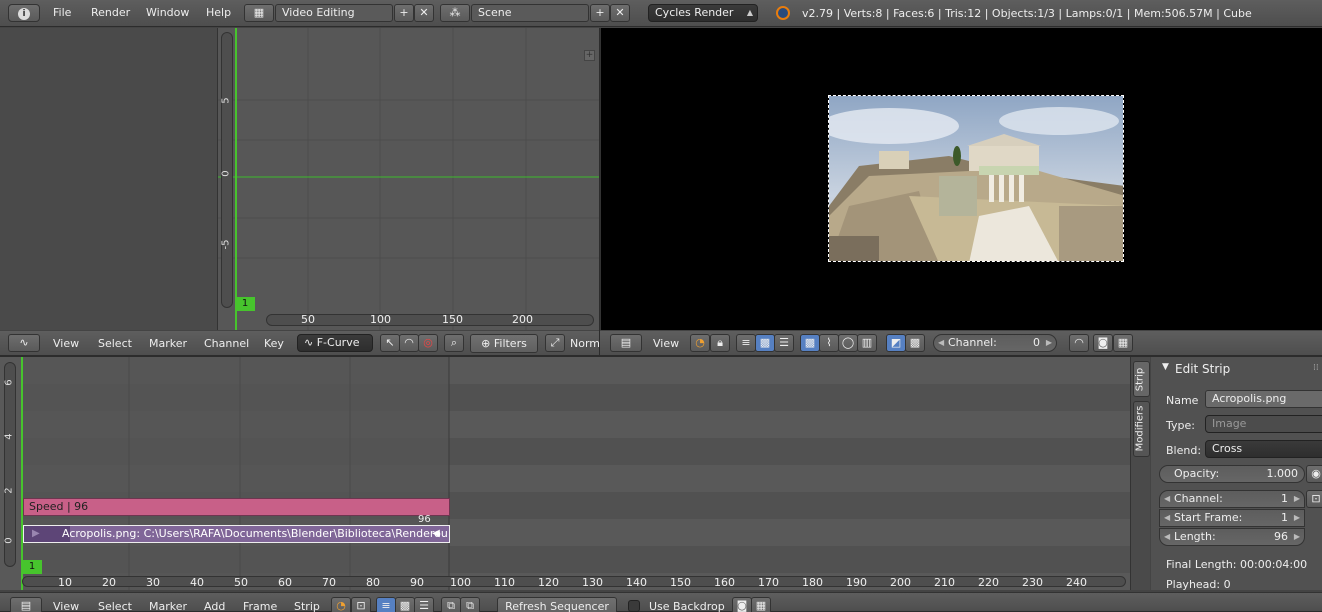 The width and height of the screenshot is (1322, 612). What do you see at coordinates (307, 606) in the screenshot?
I see `menu-strip: Strip` at bounding box center [307, 606].